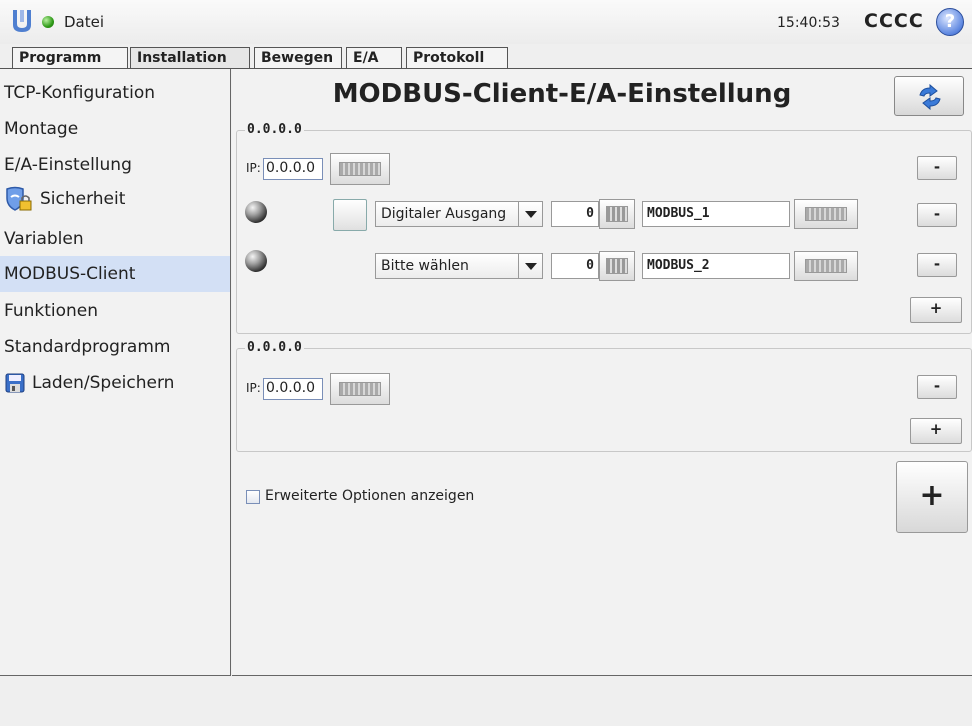 The image size is (972, 726). I want to click on sidebar-item-sicherheit: Sicherheit, so click(115, 199).